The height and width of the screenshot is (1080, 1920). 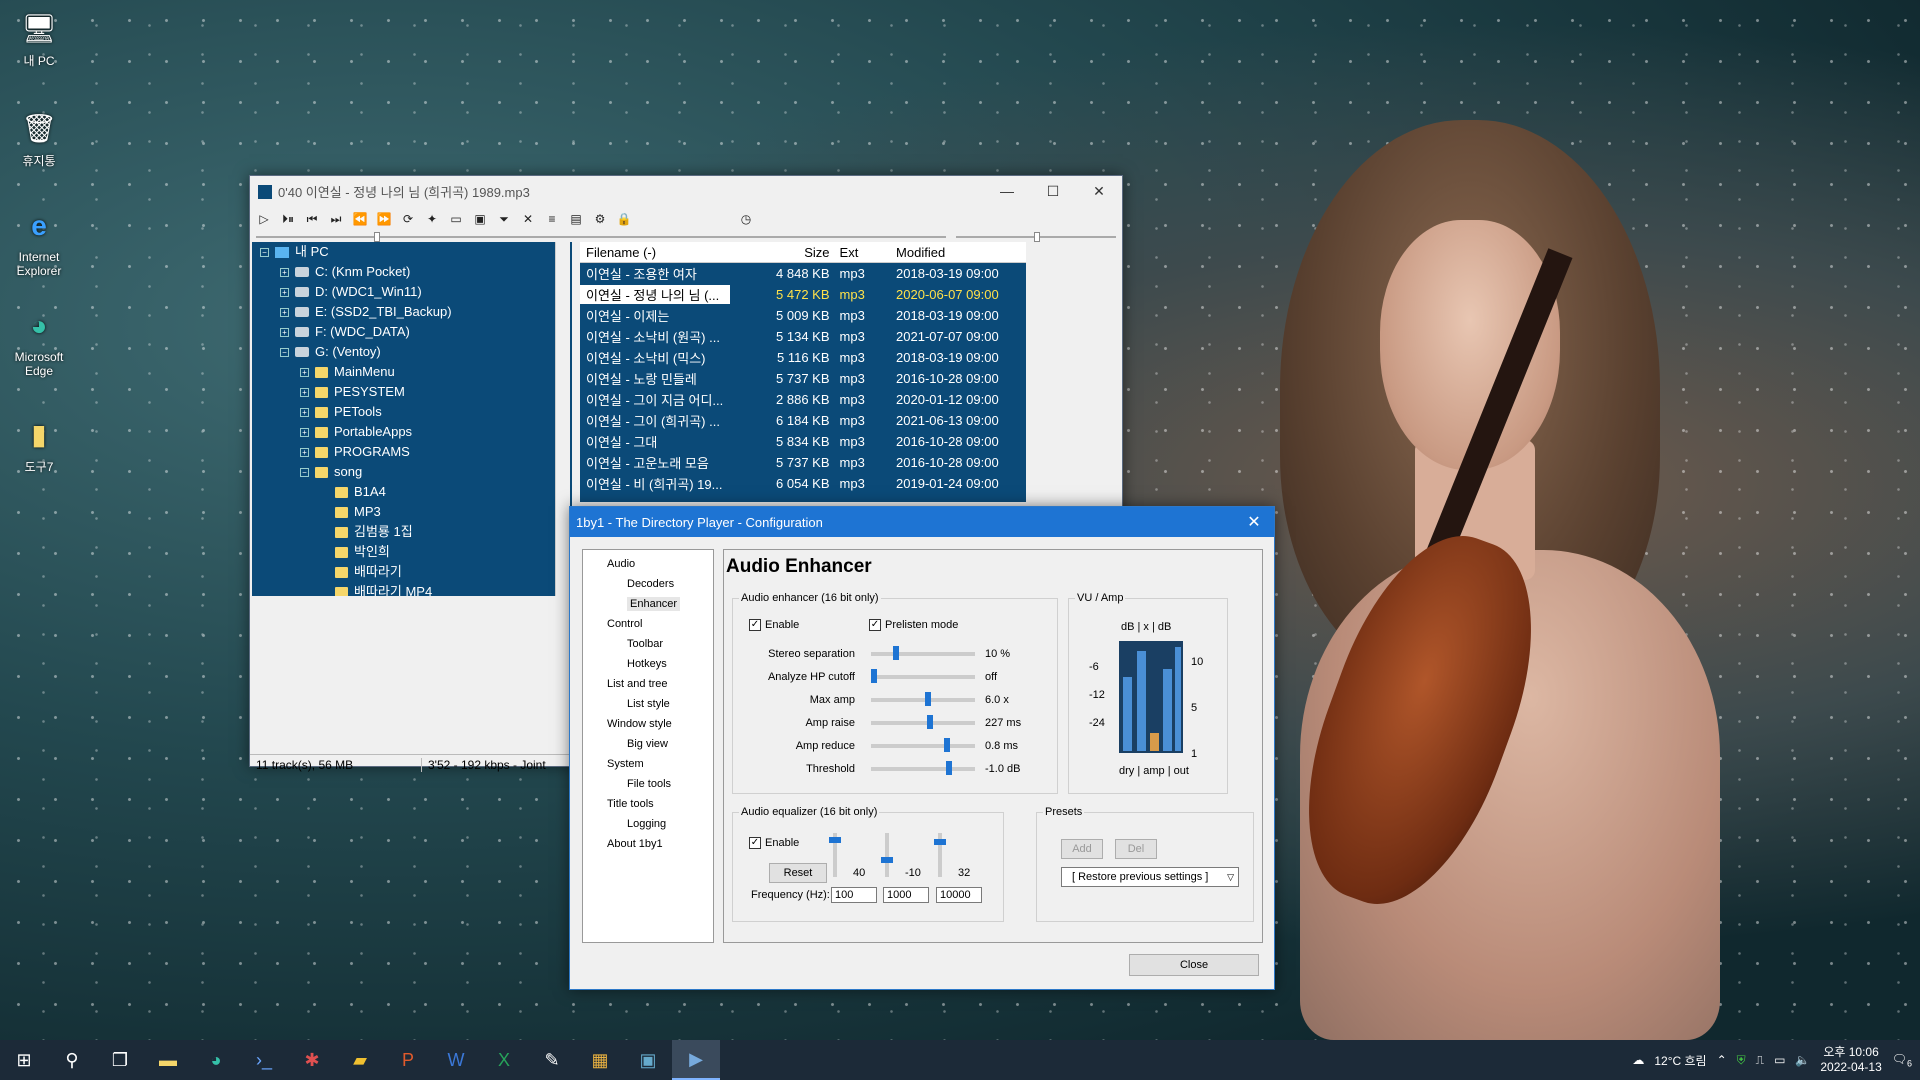 What do you see at coordinates (264, 219) in the screenshot?
I see `play-icon: ▷` at bounding box center [264, 219].